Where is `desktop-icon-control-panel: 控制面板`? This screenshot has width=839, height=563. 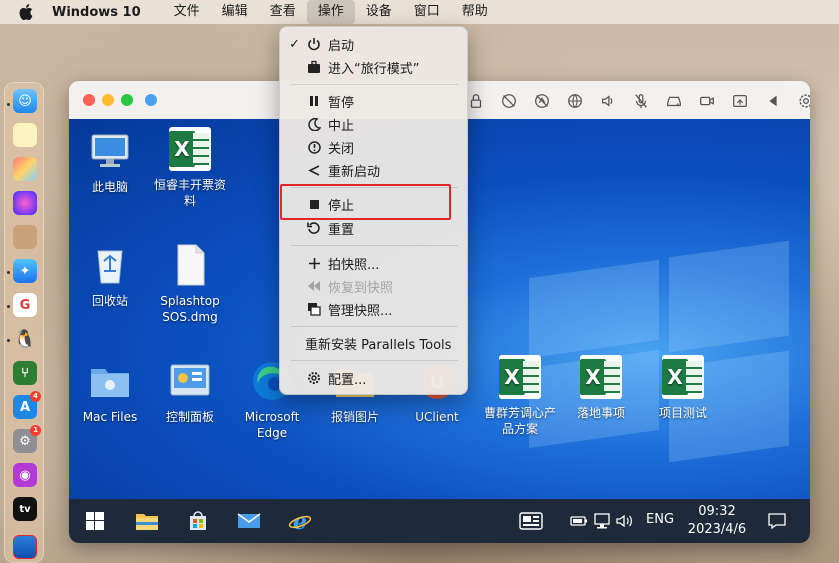
desktop-icon-control-panel: 控制面板 is located at coordinates (190, 392).